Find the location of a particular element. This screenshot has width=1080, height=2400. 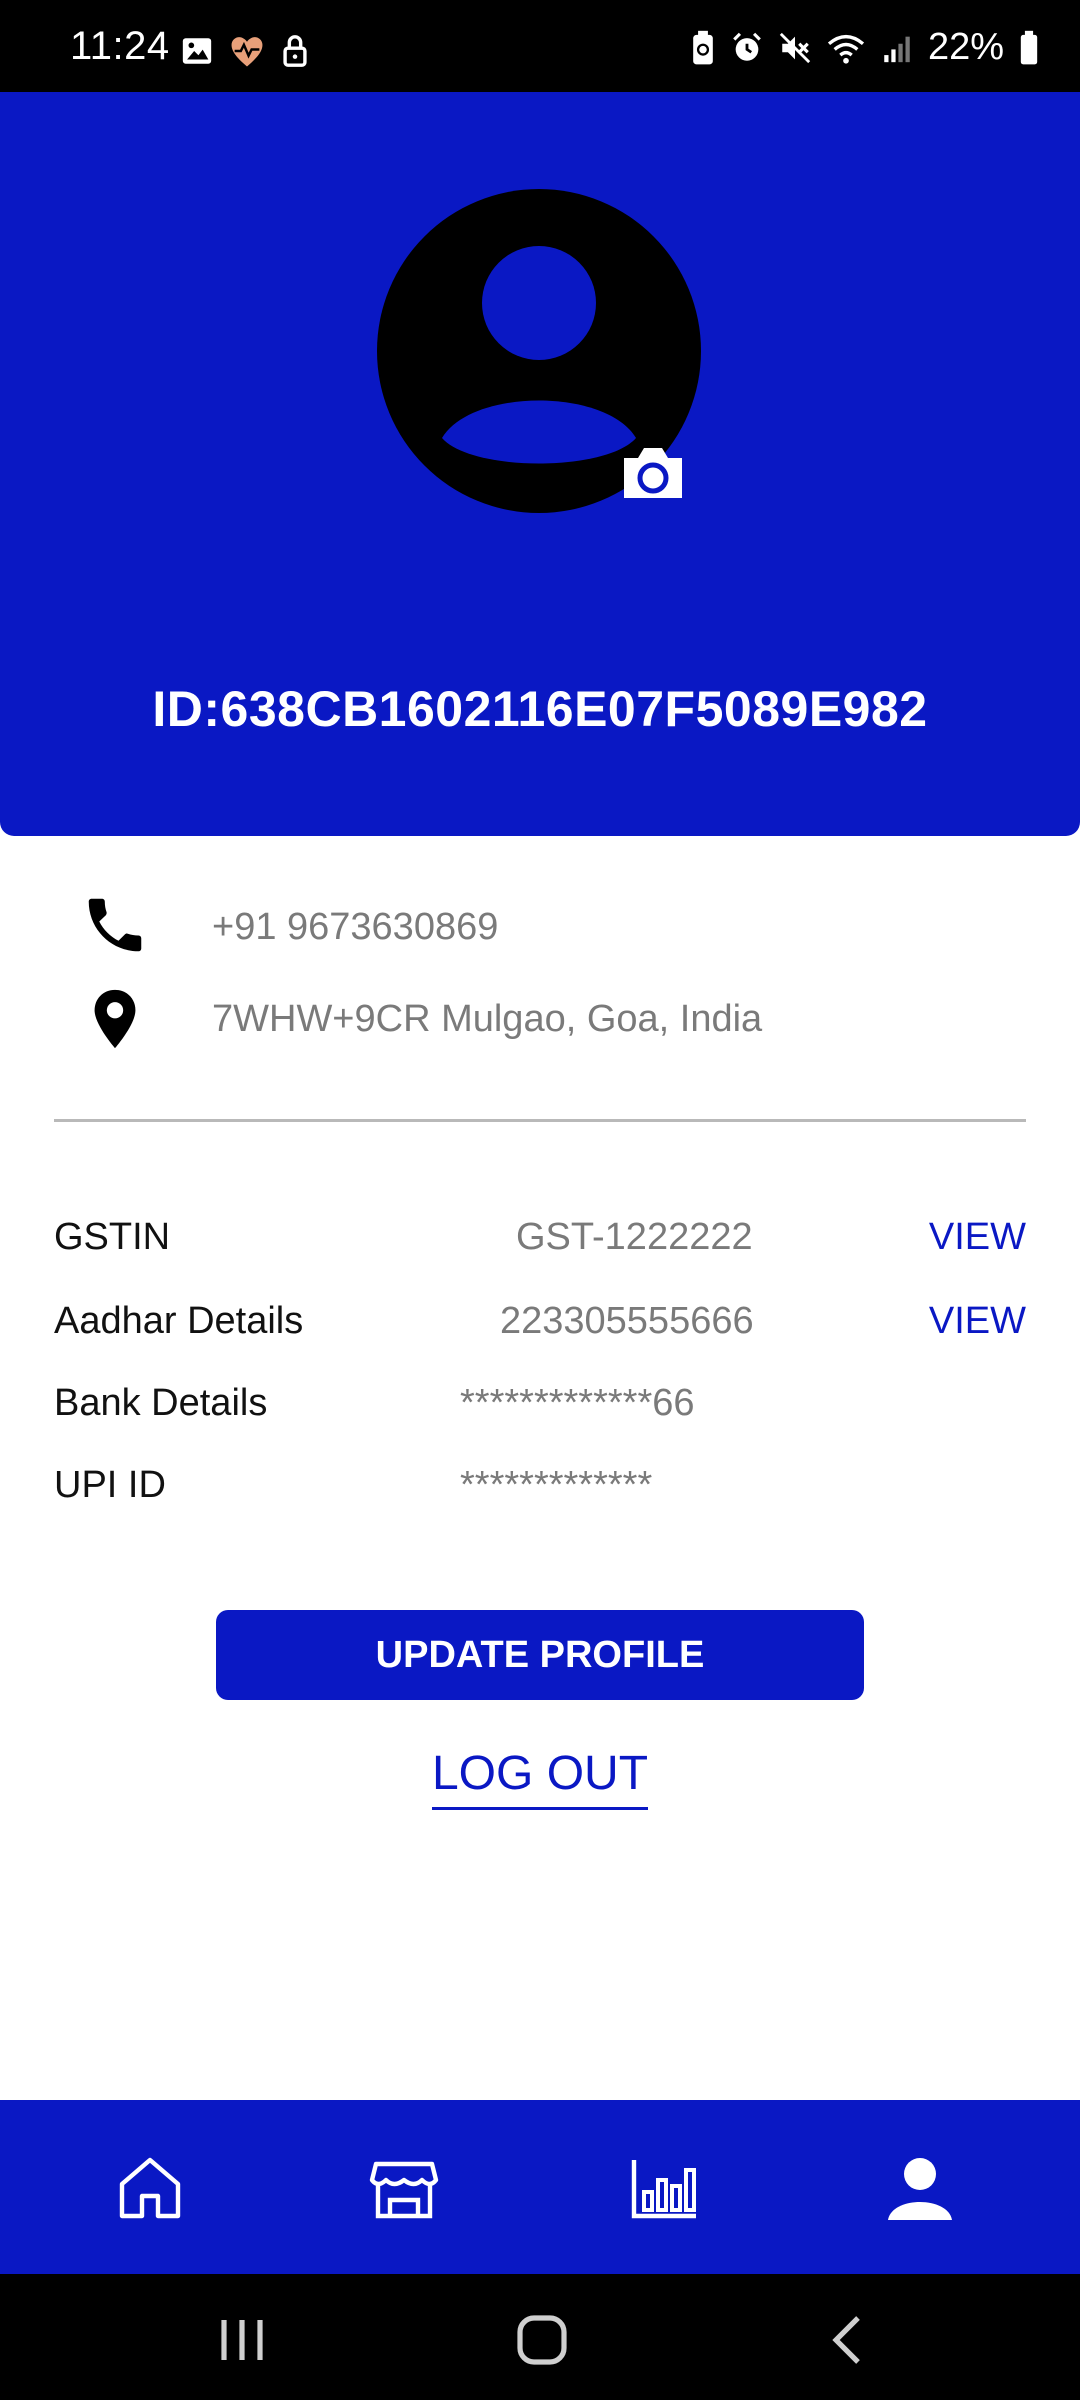

bank-label: Bank Details is located at coordinates (161, 1403).